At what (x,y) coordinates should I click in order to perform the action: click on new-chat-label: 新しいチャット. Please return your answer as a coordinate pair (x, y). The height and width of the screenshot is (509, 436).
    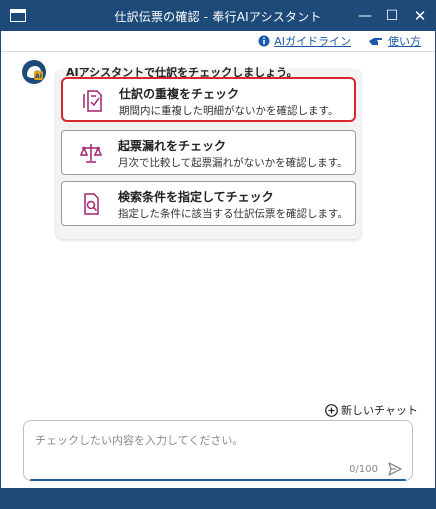
    Looking at the image, I should click on (379, 410).